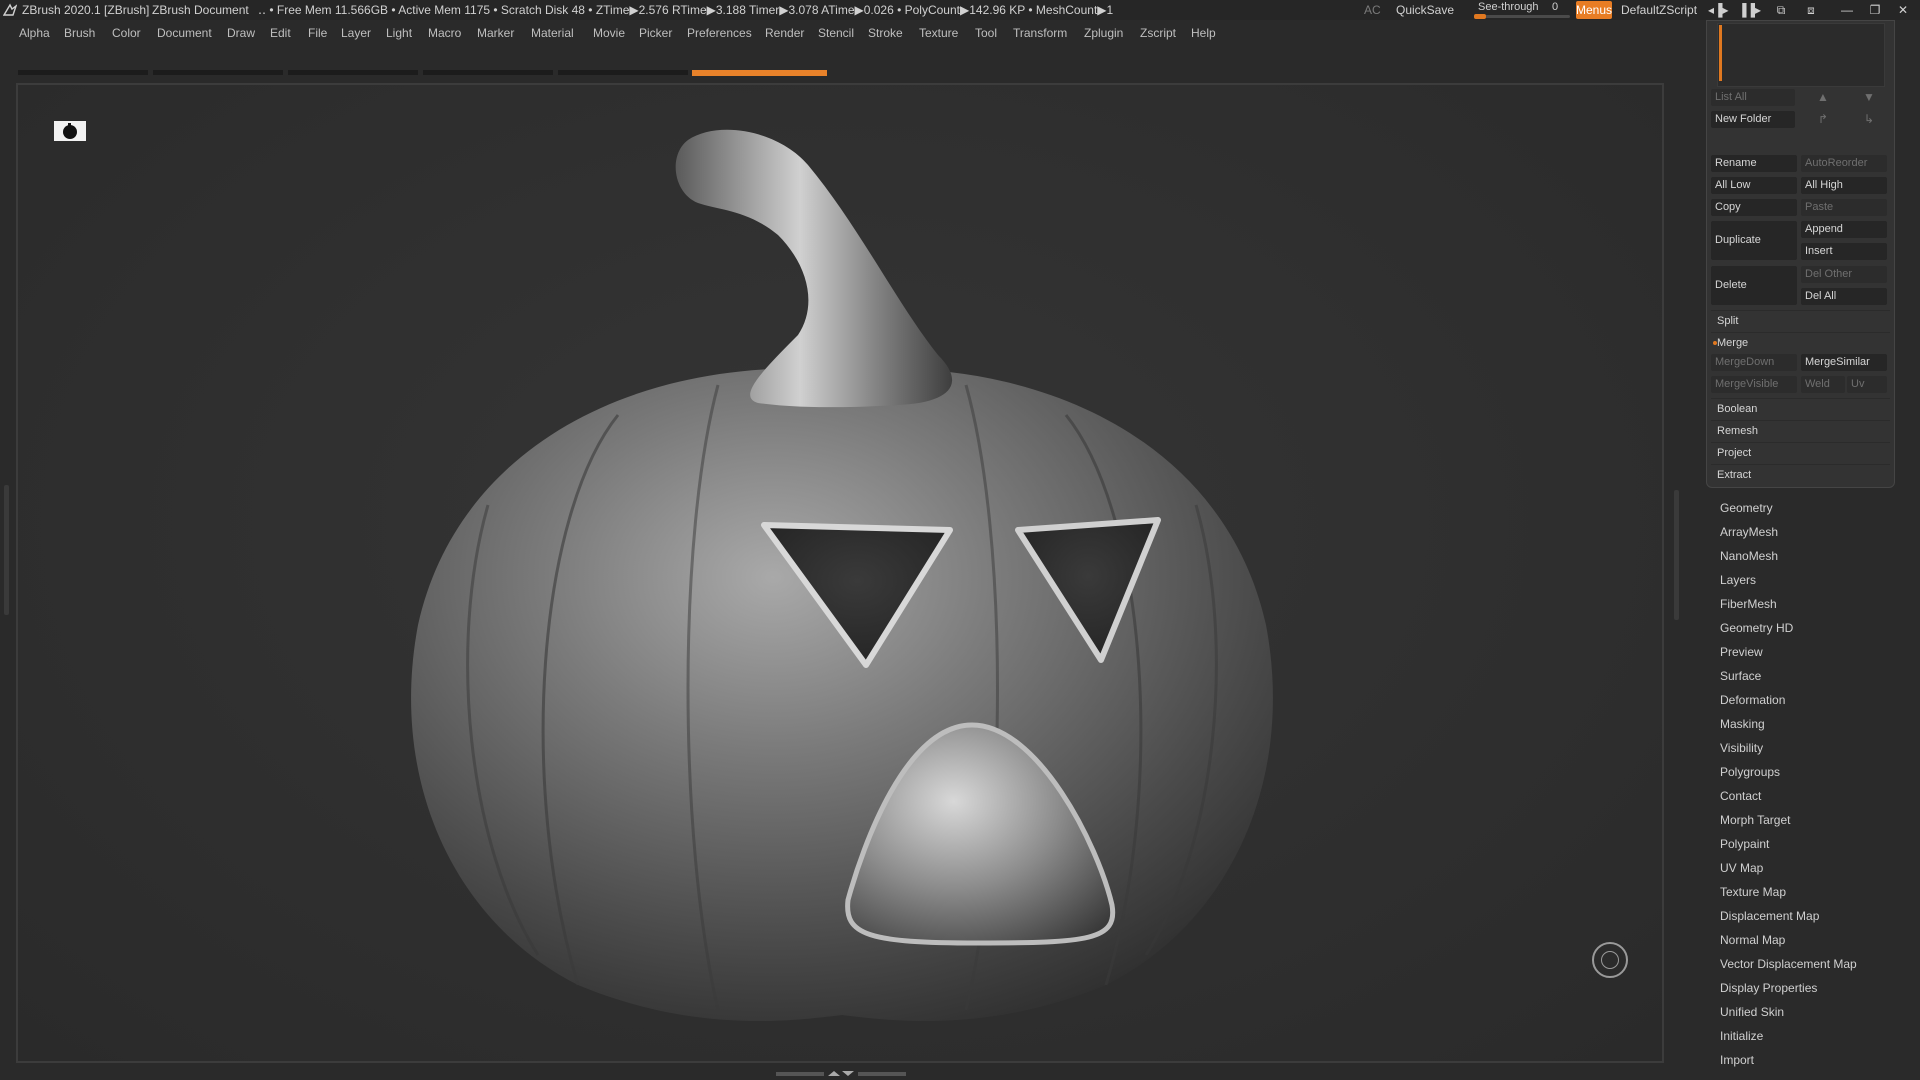 The height and width of the screenshot is (1080, 1920). Describe the element at coordinates (1875, 10) in the screenshot. I see `restore-icon: ❐` at that location.